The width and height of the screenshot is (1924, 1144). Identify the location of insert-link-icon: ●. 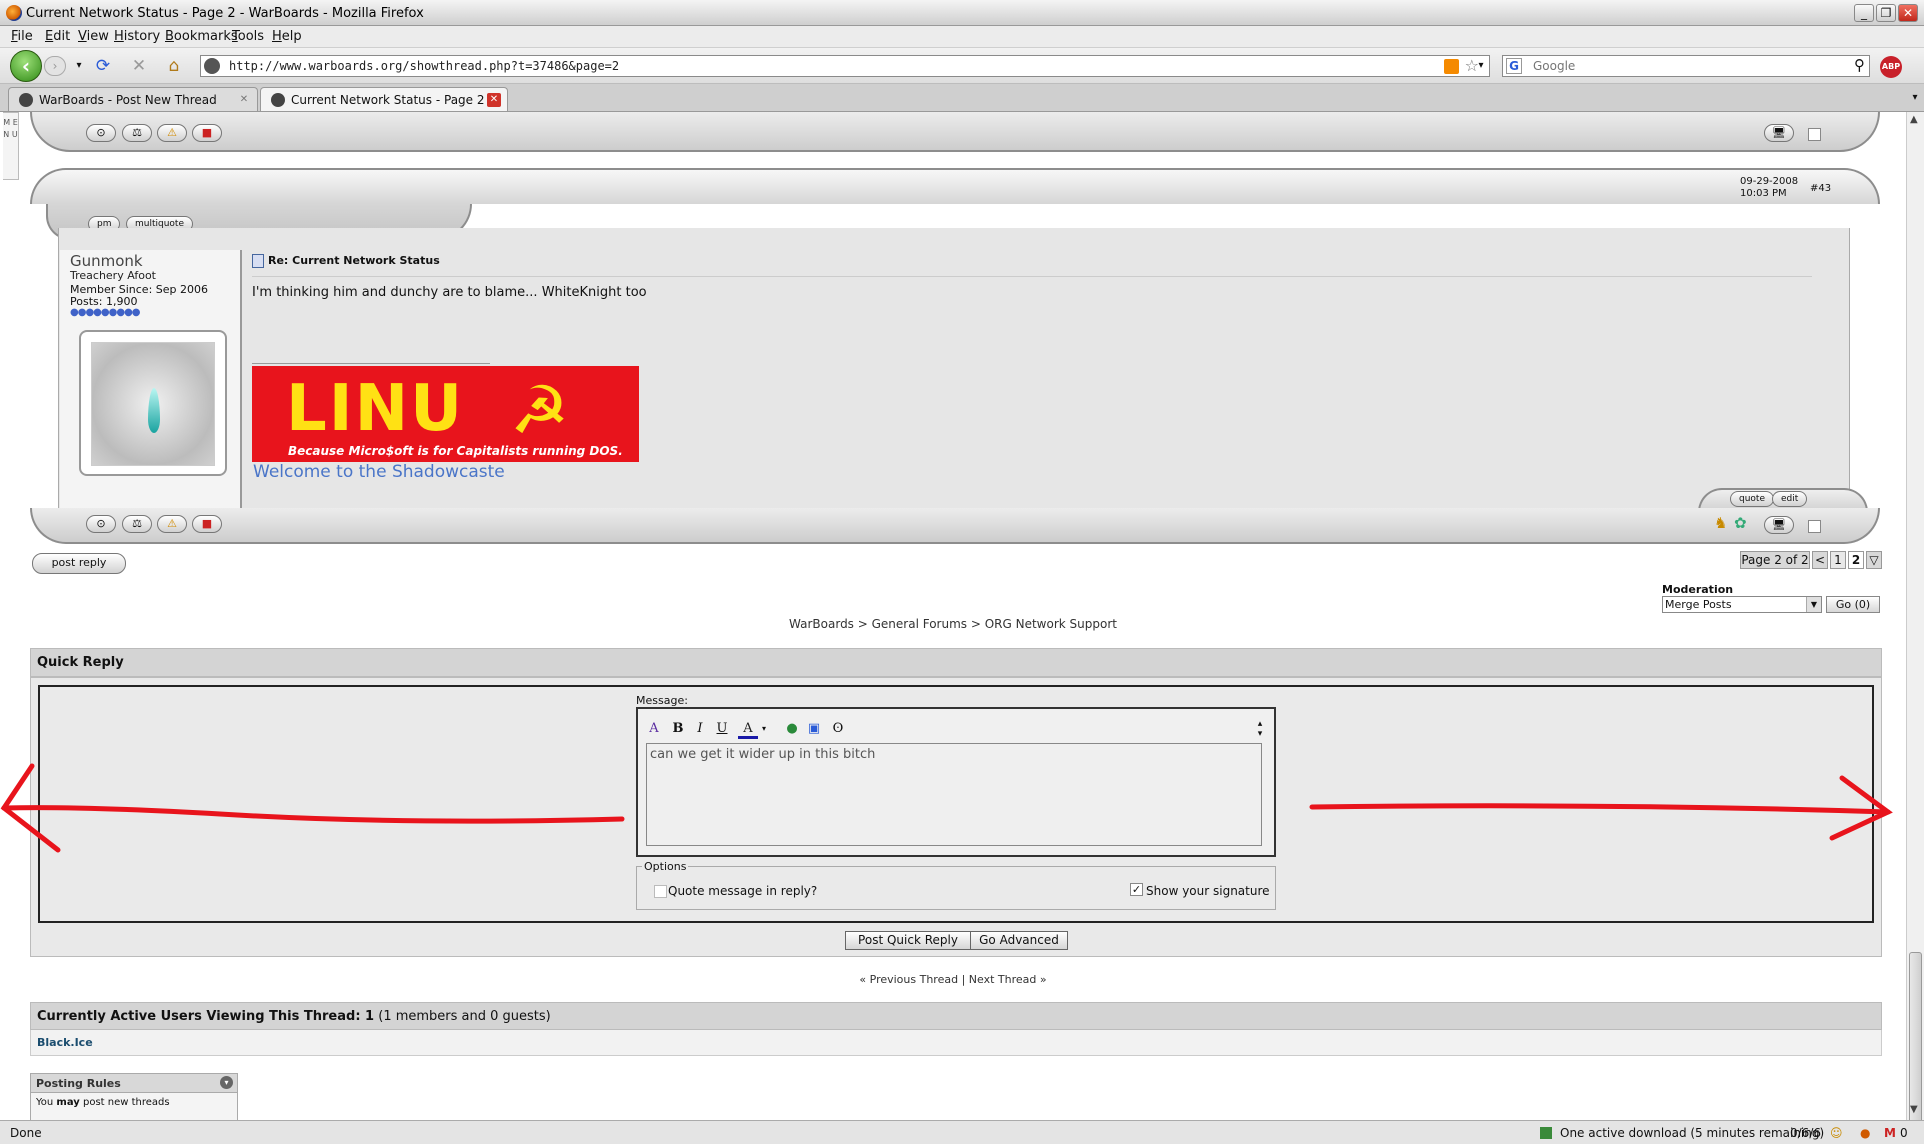
(792, 729).